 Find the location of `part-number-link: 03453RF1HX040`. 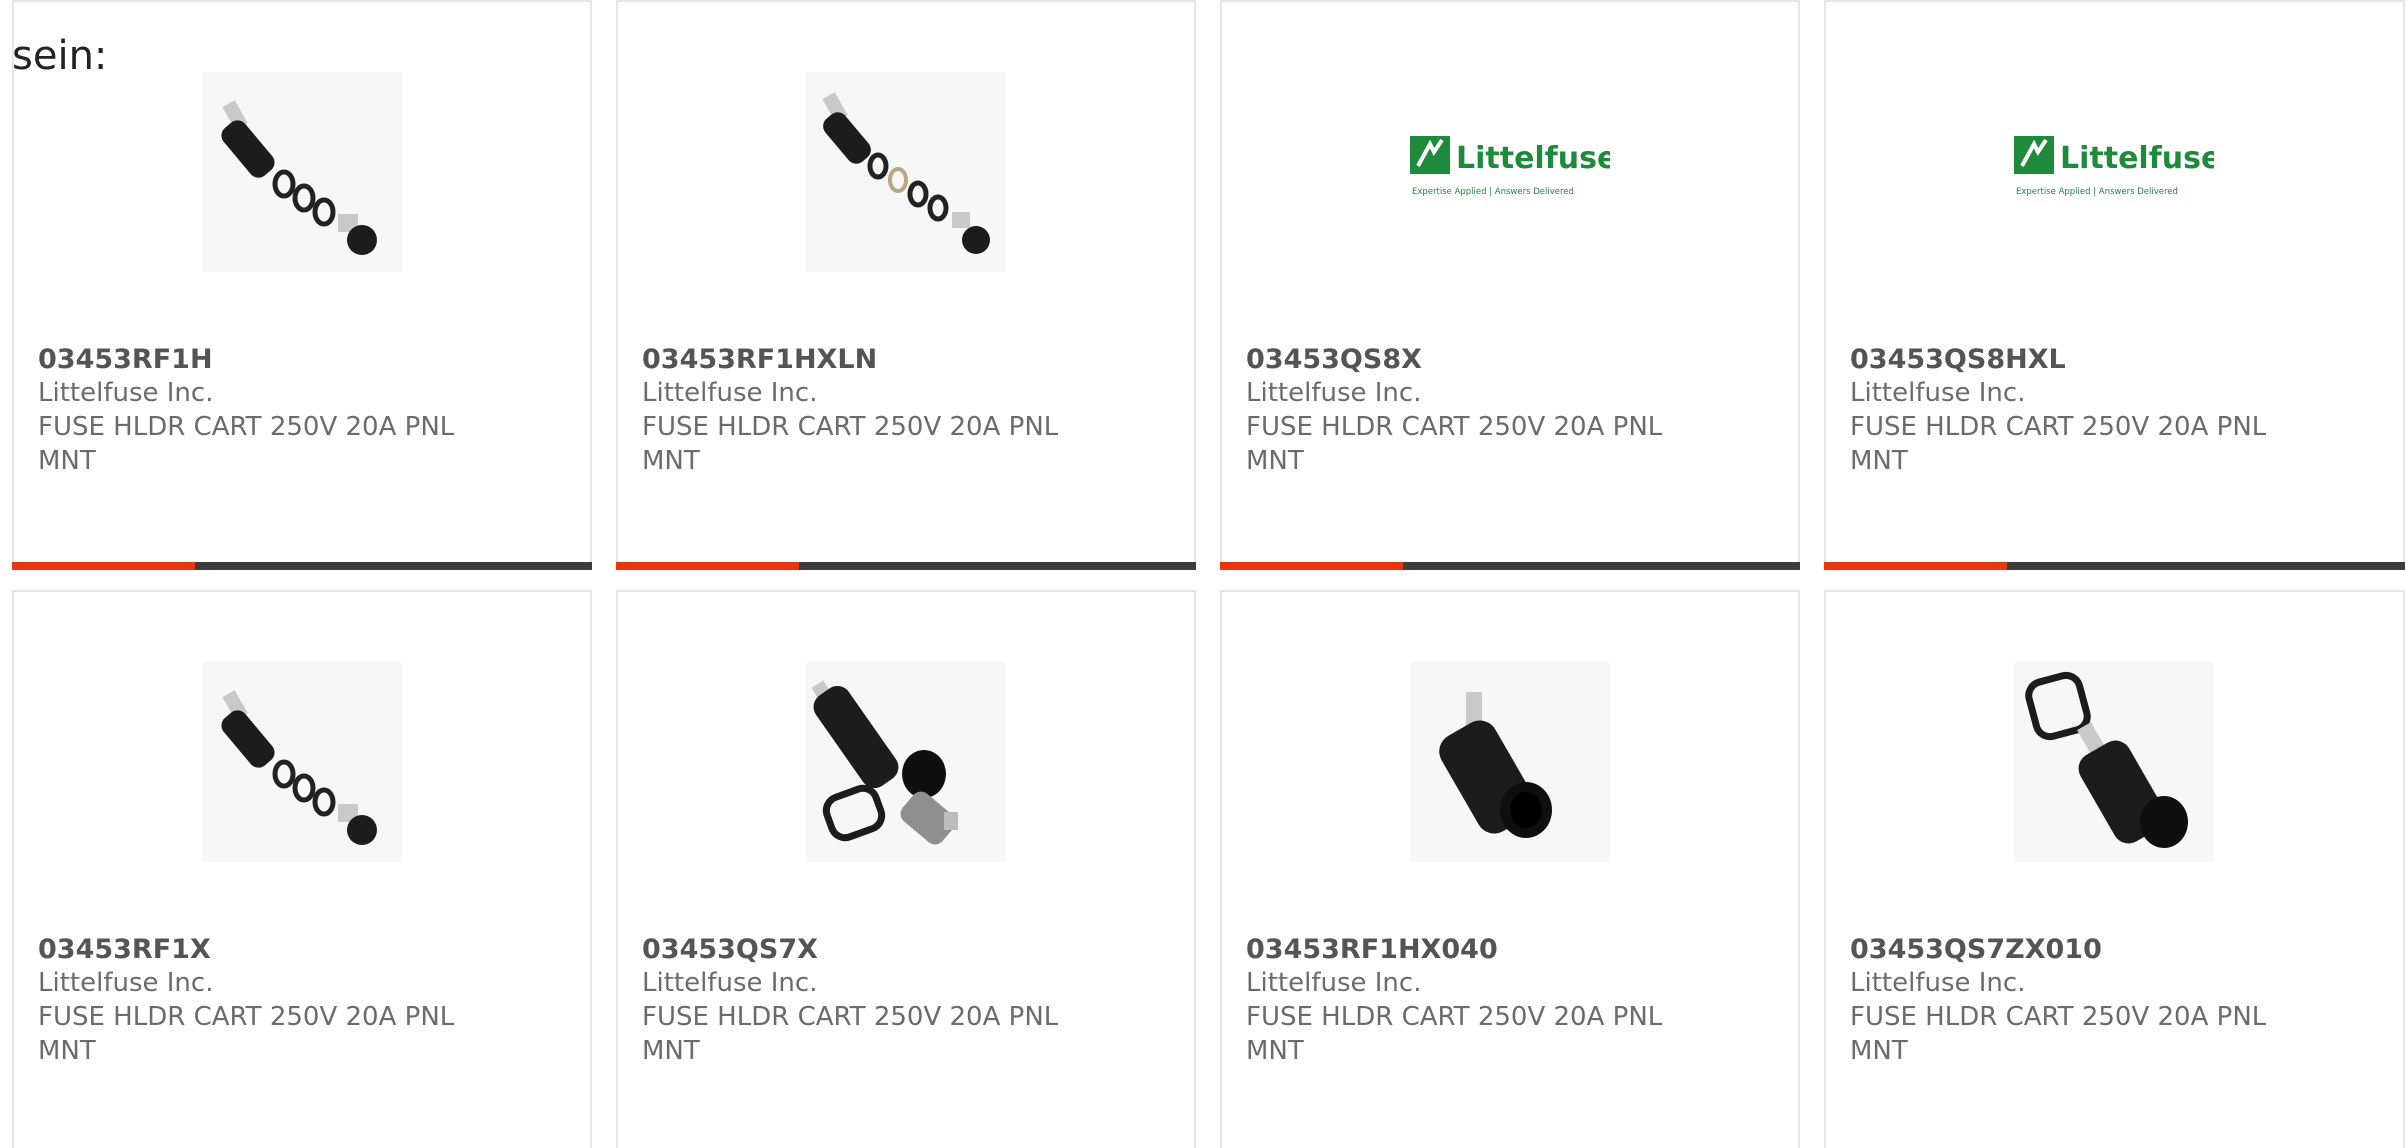

part-number-link: 03453RF1HX040 is located at coordinates (1372, 950).